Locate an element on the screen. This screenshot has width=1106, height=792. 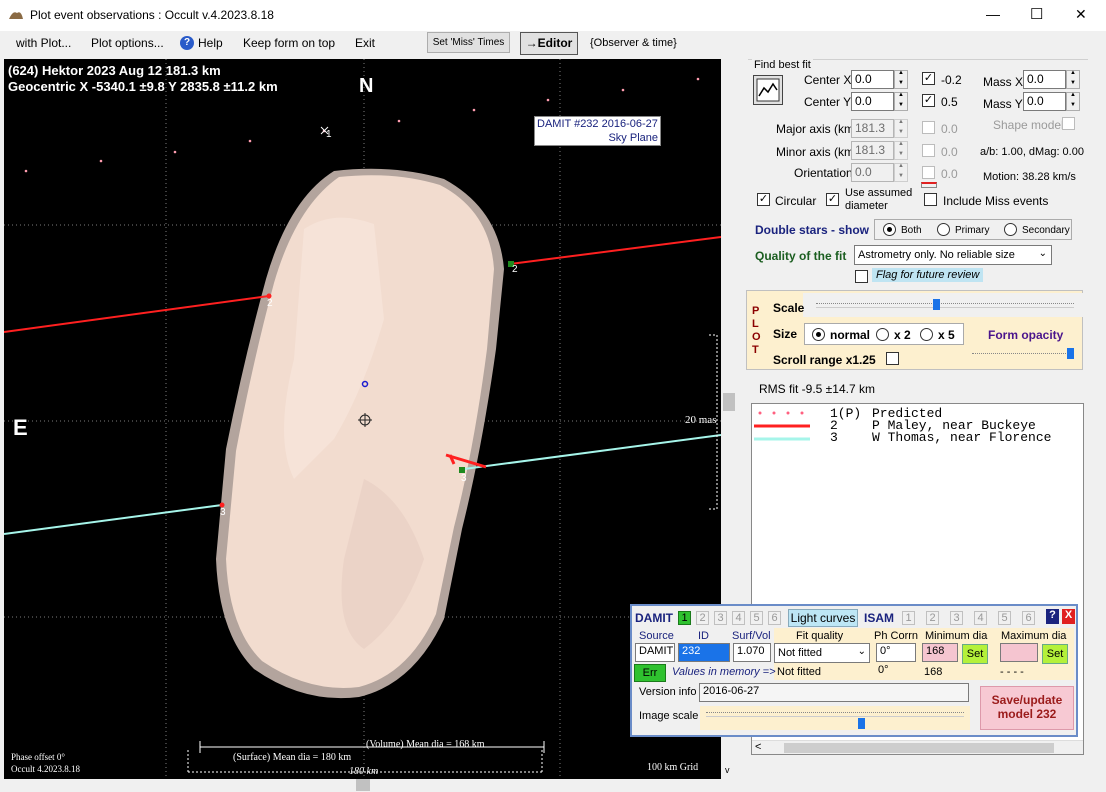
center-y-weight-checkbox: ✓ is located at coordinates (928, 100).